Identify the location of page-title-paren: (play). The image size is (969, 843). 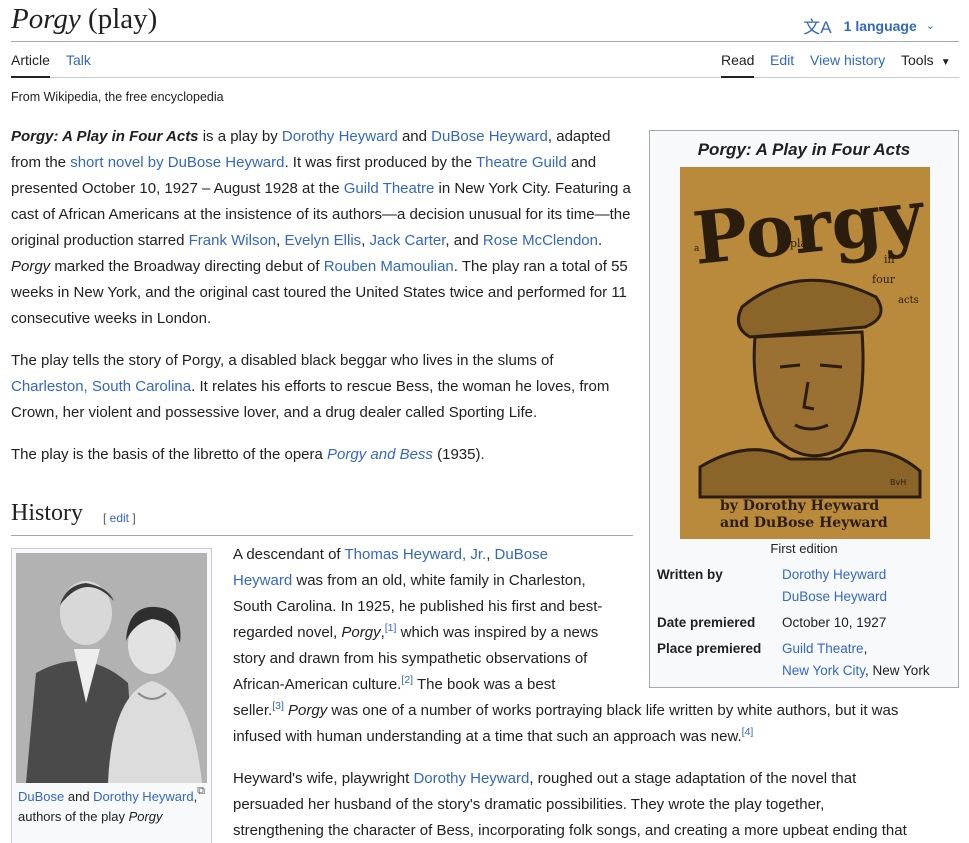
(119, 19).